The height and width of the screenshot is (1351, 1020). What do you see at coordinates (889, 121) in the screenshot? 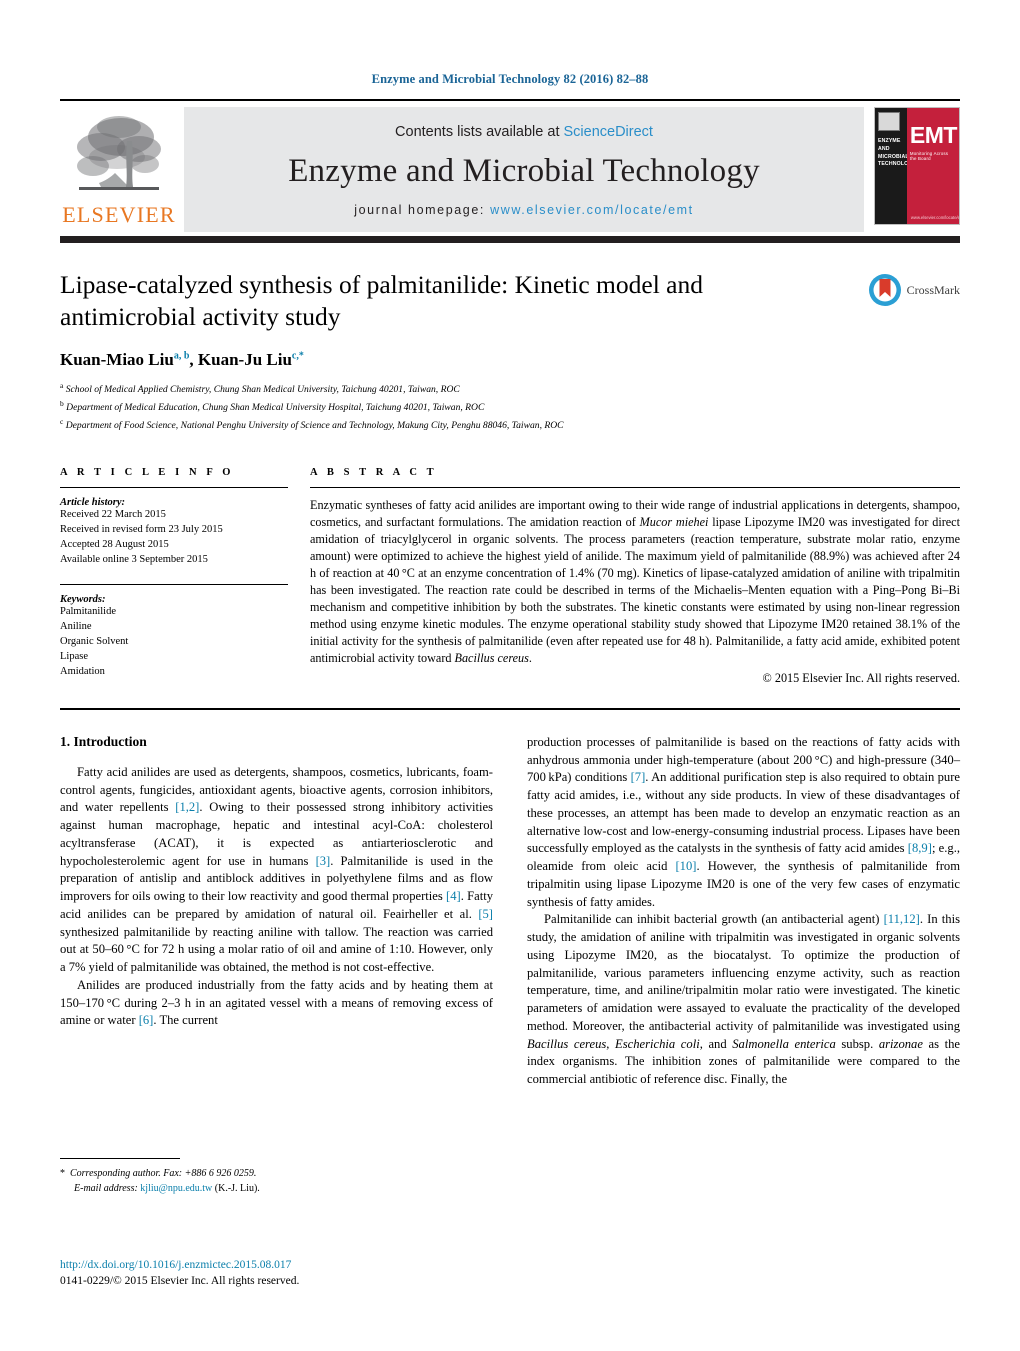
I see `cover-badge-icon` at bounding box center [889, 121].